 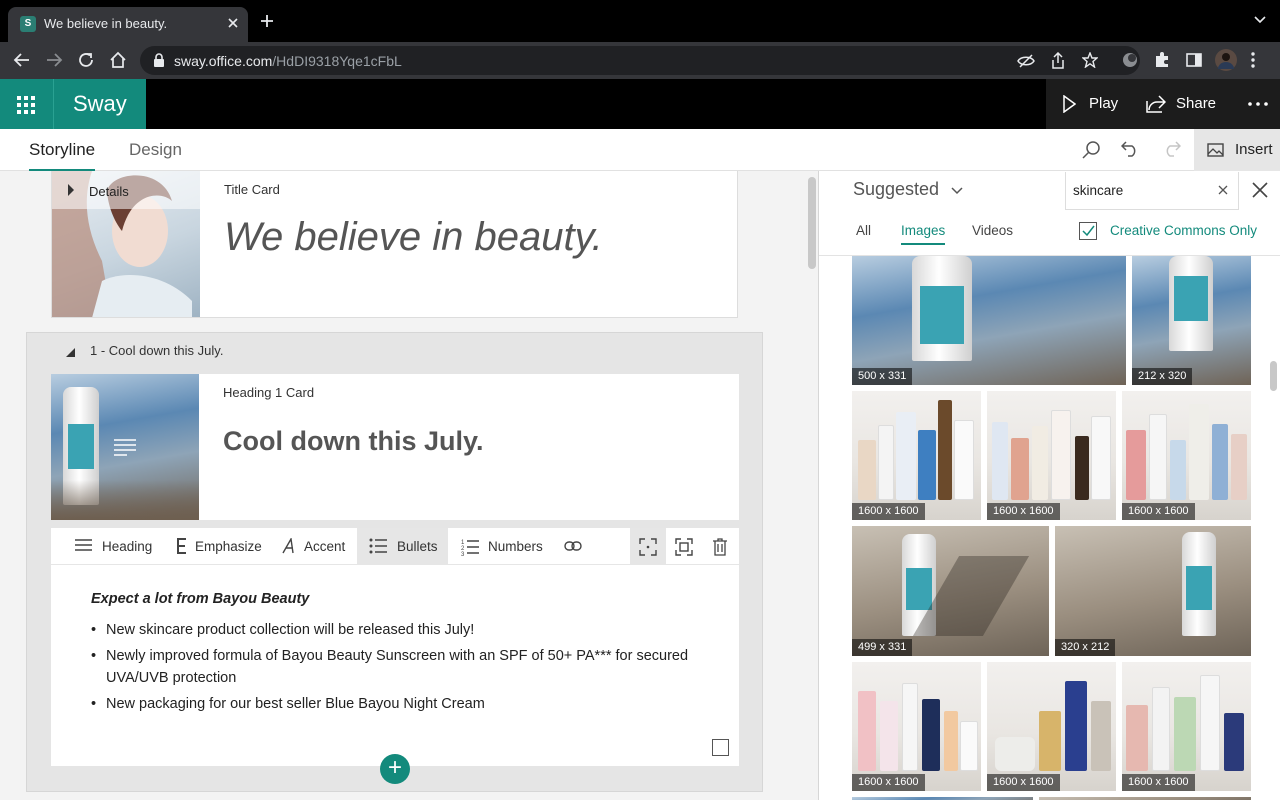 What do you see at coordinates (1162, 60) in the screenshot?
I see `extensions-puzzle-icon` at bounding box center [1162, 60].